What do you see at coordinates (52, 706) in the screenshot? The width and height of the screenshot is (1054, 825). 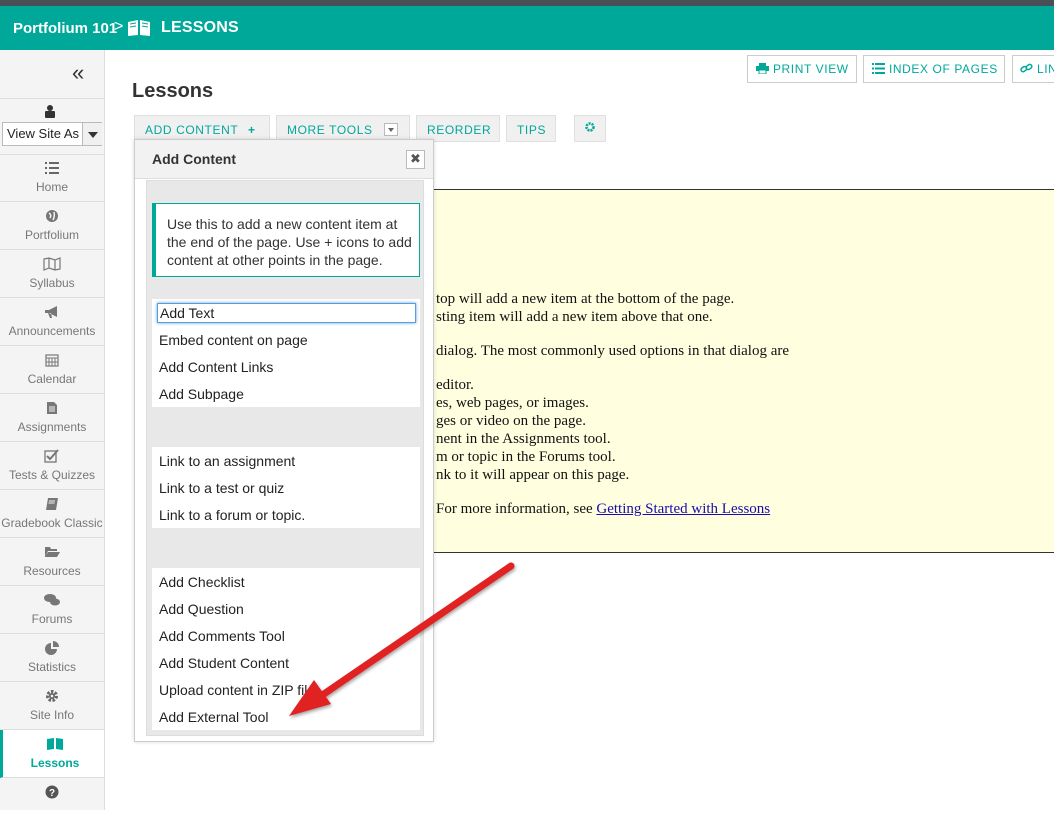 I see `sidebar-item-site-info: Site Info` at bounding box center [52, 706].